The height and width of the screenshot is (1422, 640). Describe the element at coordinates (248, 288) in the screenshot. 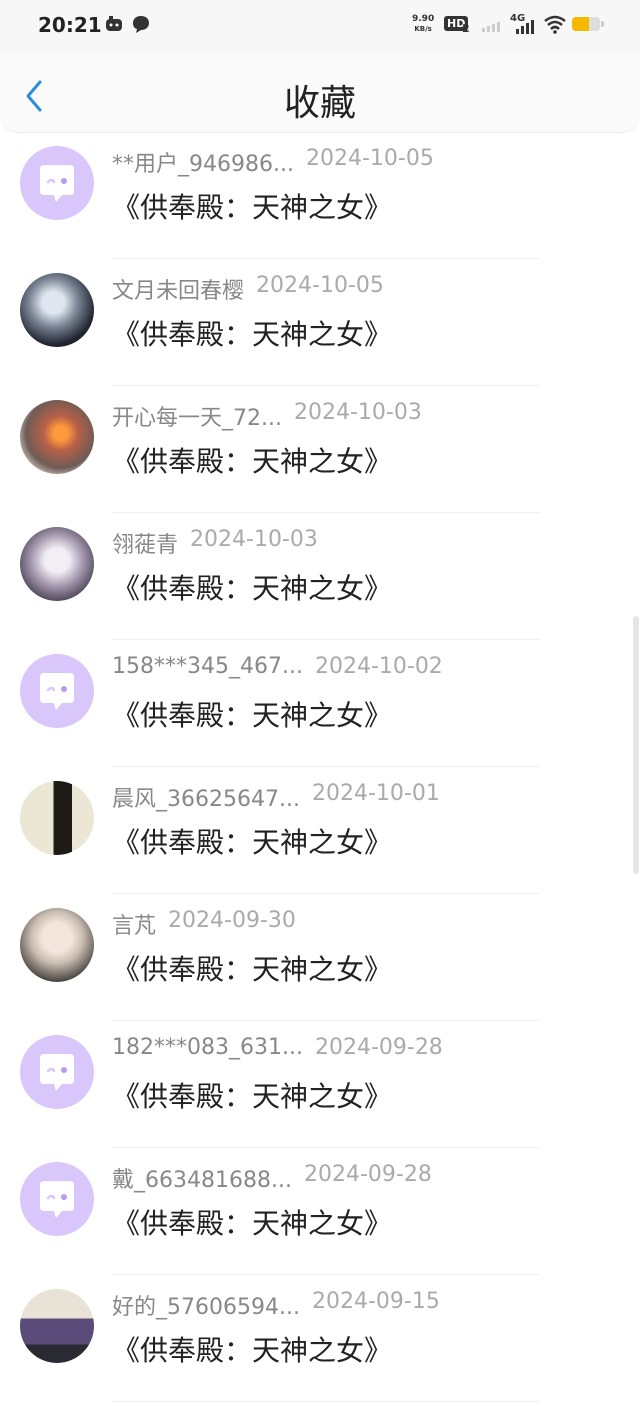

I see `item-meta: 文月未回春樱 2024-10-05` at that location.